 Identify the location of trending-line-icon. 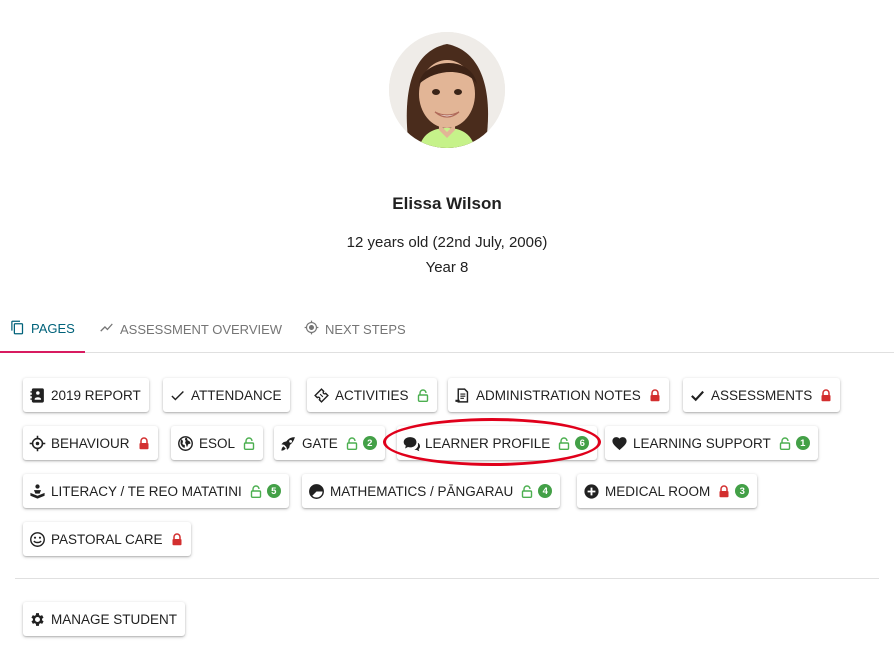
(106, 329).